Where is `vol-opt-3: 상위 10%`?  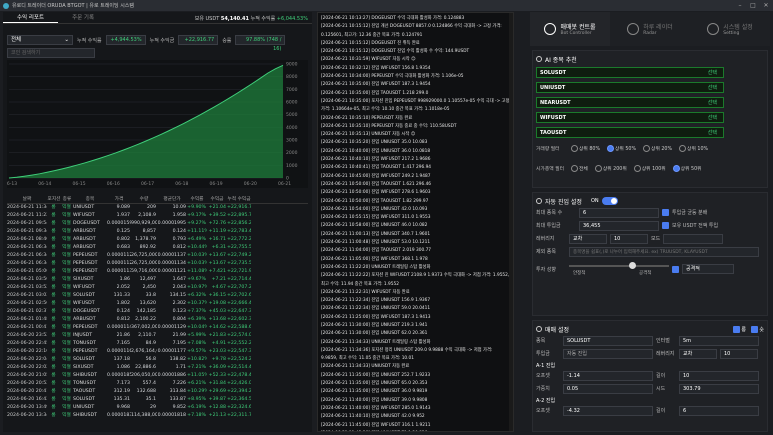 vol-opt-3: 상위 10% is located at coordinates (693, 148).